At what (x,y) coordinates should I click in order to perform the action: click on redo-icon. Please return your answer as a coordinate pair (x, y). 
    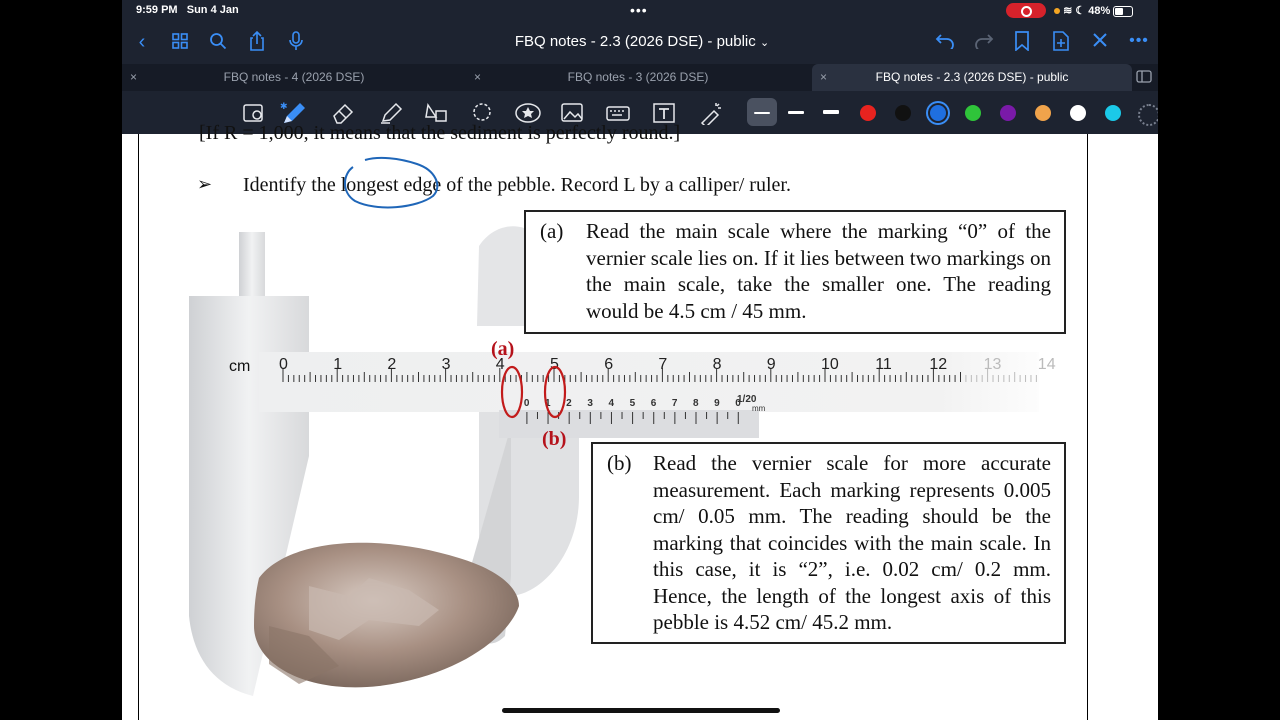
    Looking at the image, I should click on (984, 43).